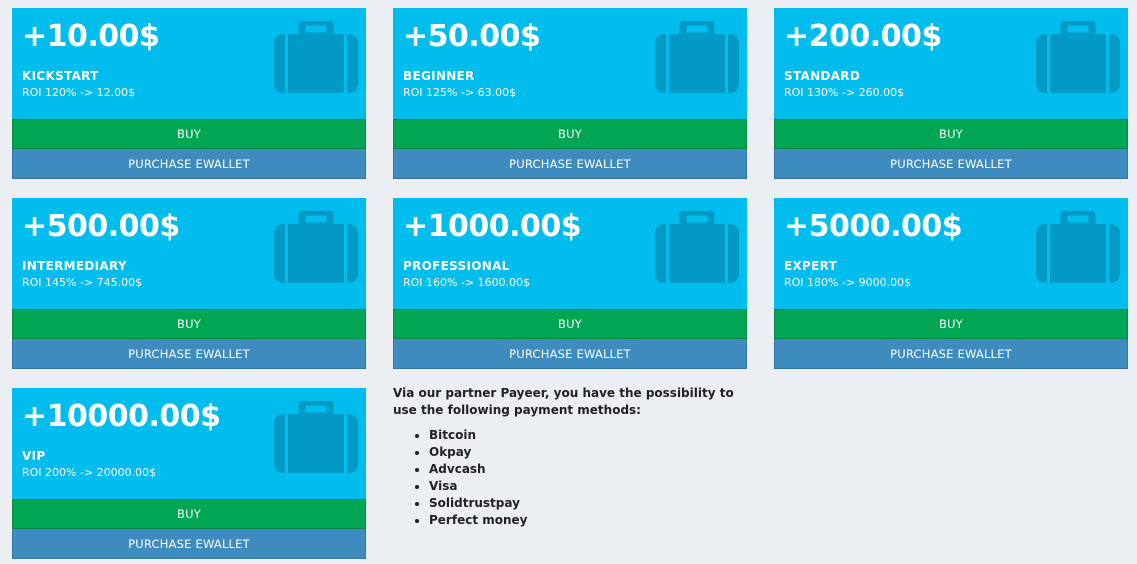 The width and height of the screenshot is (1137, 564). Describe the element at coordinates (570, 63) in the screenshot. I see `plan-panel: +50.00$ BEGINNER ROI 125% -> 63.00$` at that location.